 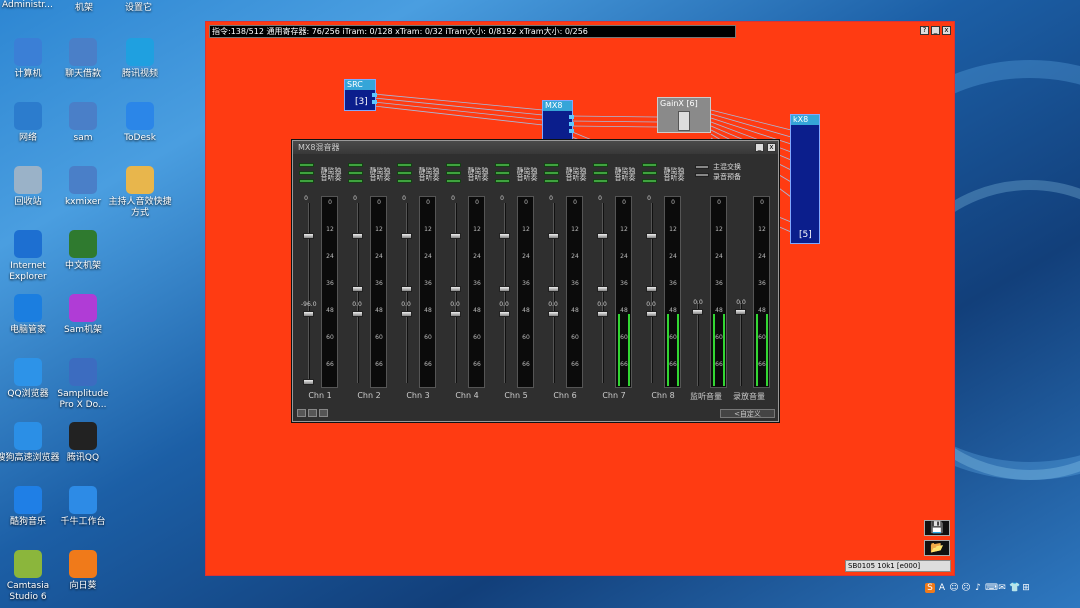 I want to click on sunflower-icon, so click(x=83, y=564).